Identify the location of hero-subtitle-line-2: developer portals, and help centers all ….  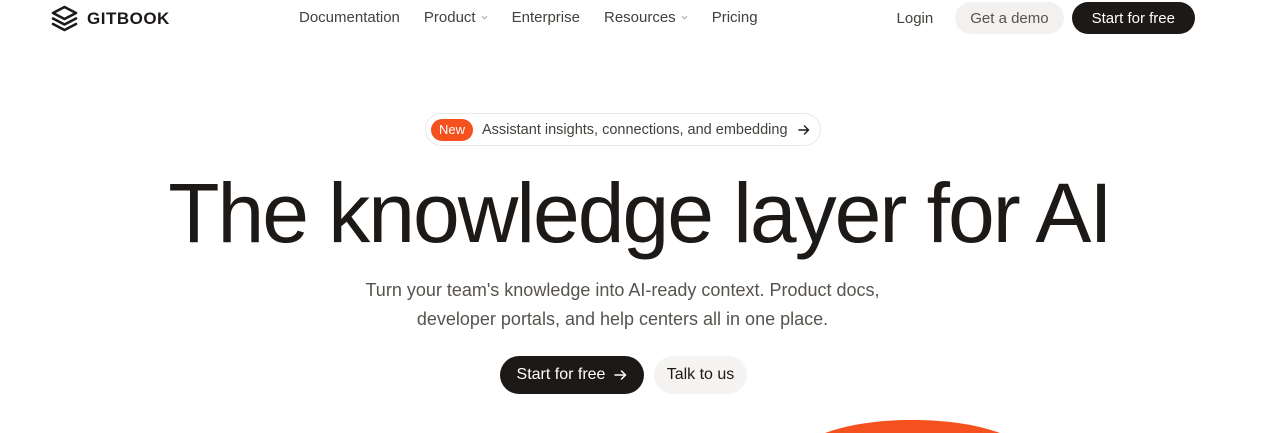
(622, 319).